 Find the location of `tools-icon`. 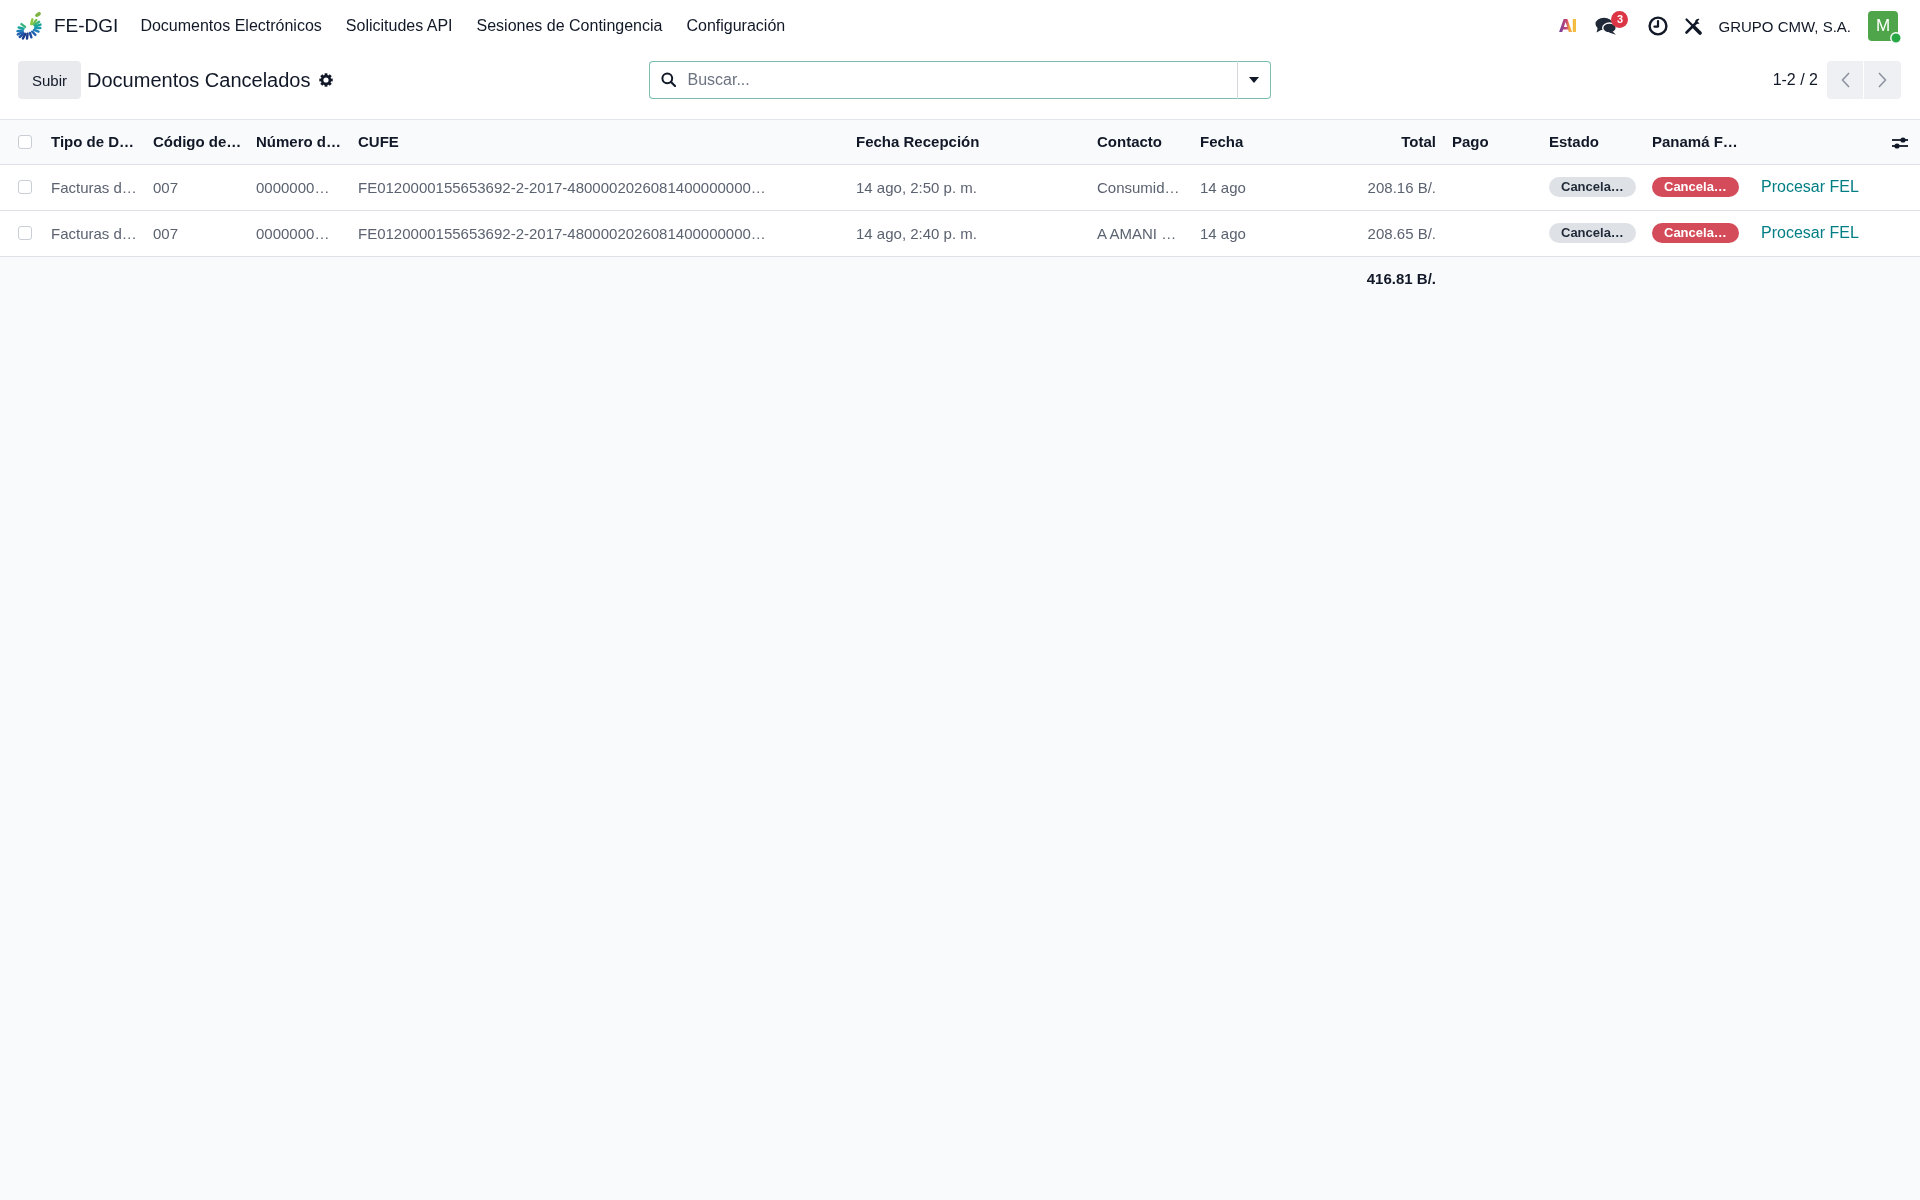

tools-icon is located at coordinates (1693, 26).